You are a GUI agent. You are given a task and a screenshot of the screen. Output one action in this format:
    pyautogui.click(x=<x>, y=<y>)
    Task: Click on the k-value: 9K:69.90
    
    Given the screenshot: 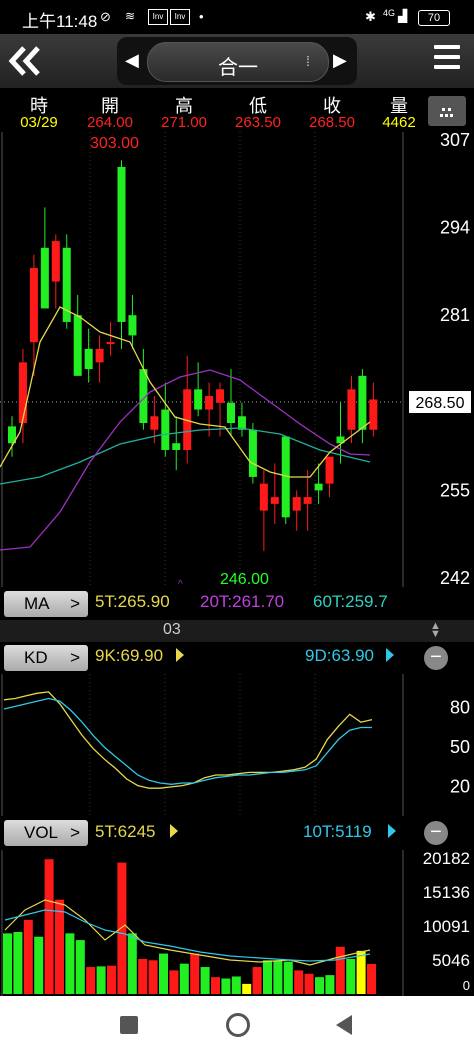 What is the action you would take?
    pyautogui.click(x=129, y=655)
    